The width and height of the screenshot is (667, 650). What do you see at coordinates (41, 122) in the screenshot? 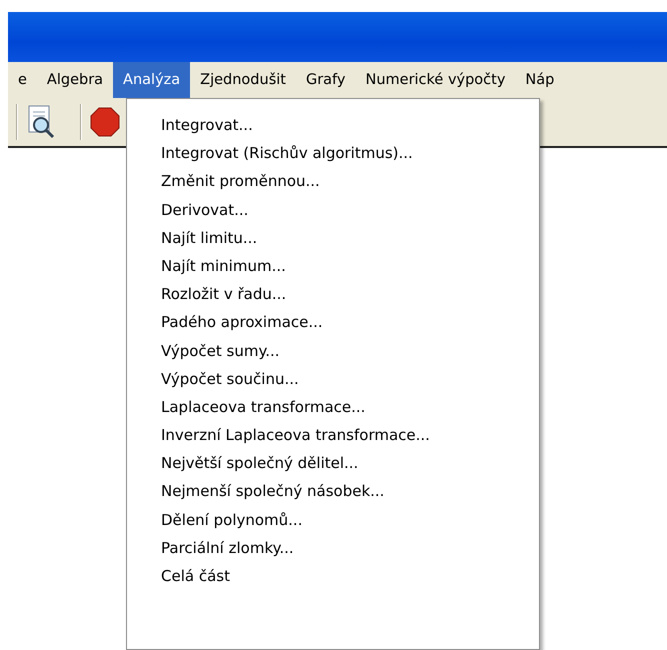
I see `magnifier-document-icon` at bounding box center [41, 122].